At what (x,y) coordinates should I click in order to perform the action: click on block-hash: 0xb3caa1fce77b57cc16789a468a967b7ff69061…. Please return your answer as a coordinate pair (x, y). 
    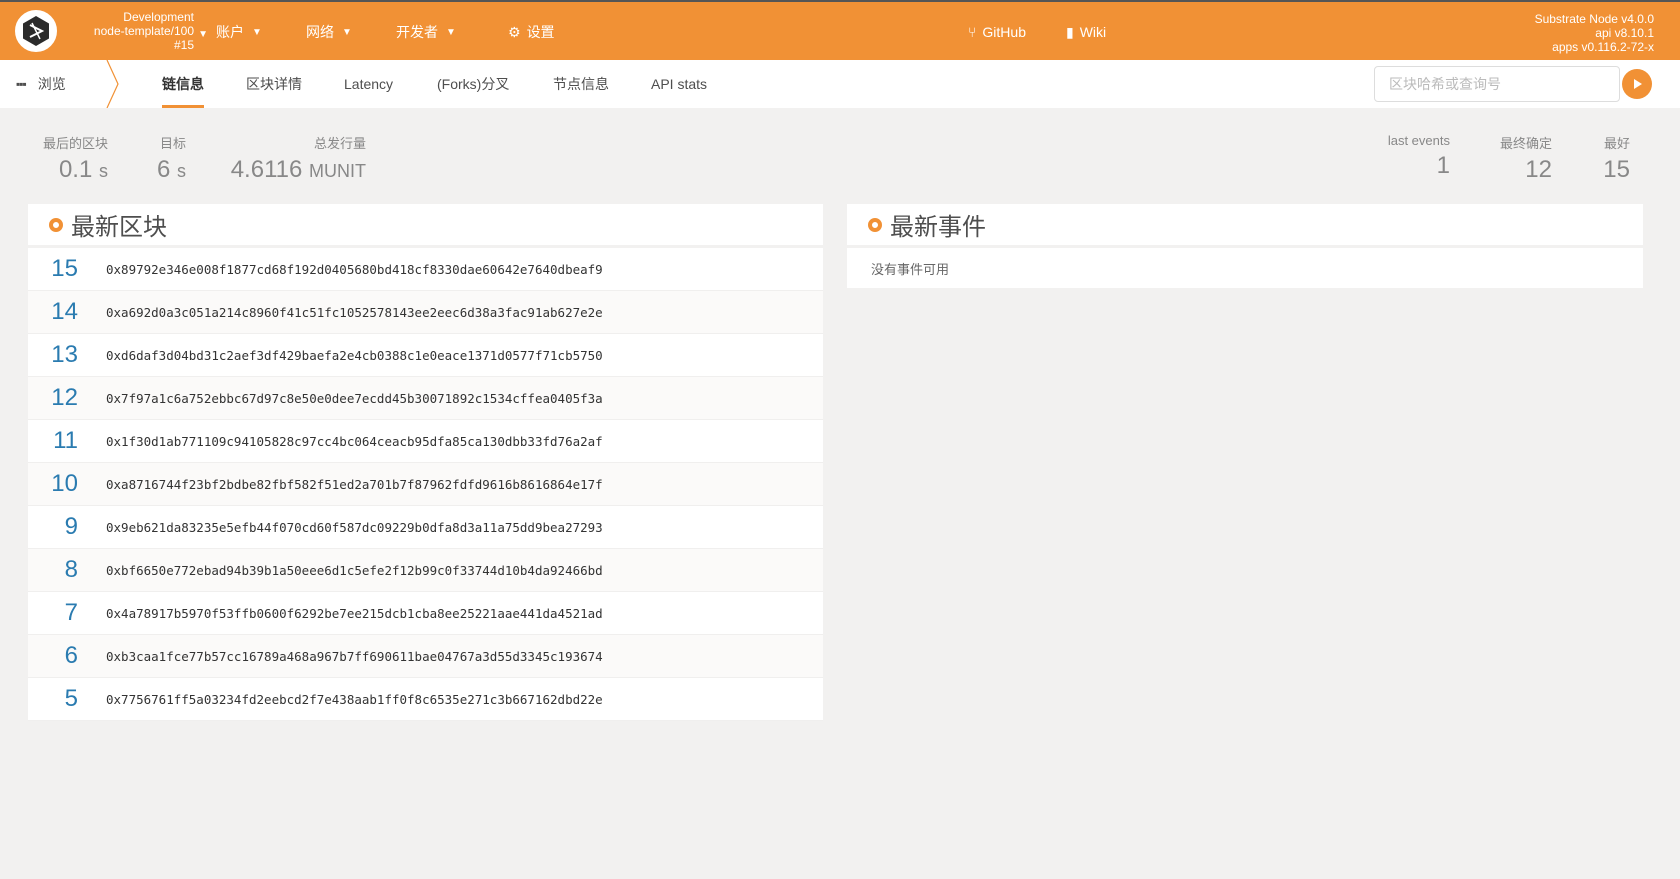
    Looking at the image, I should click on (354, 656).